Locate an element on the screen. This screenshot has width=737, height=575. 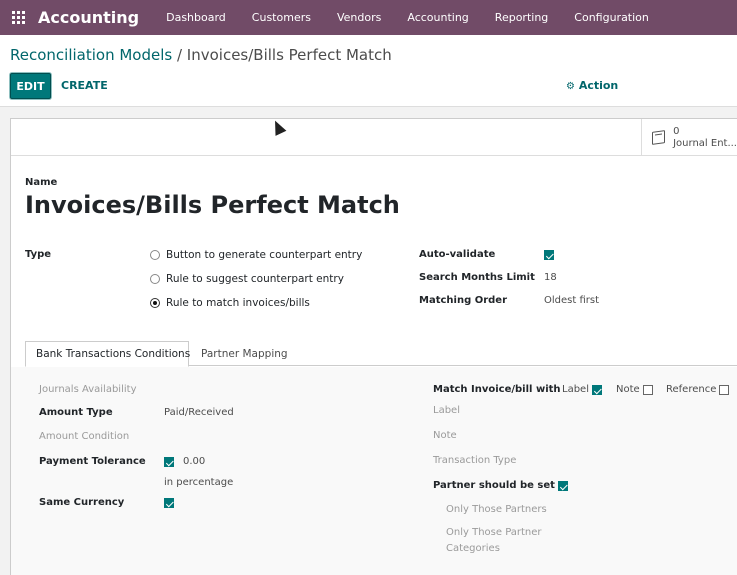
match-note-option: Note is located at coordinates (628, 389).